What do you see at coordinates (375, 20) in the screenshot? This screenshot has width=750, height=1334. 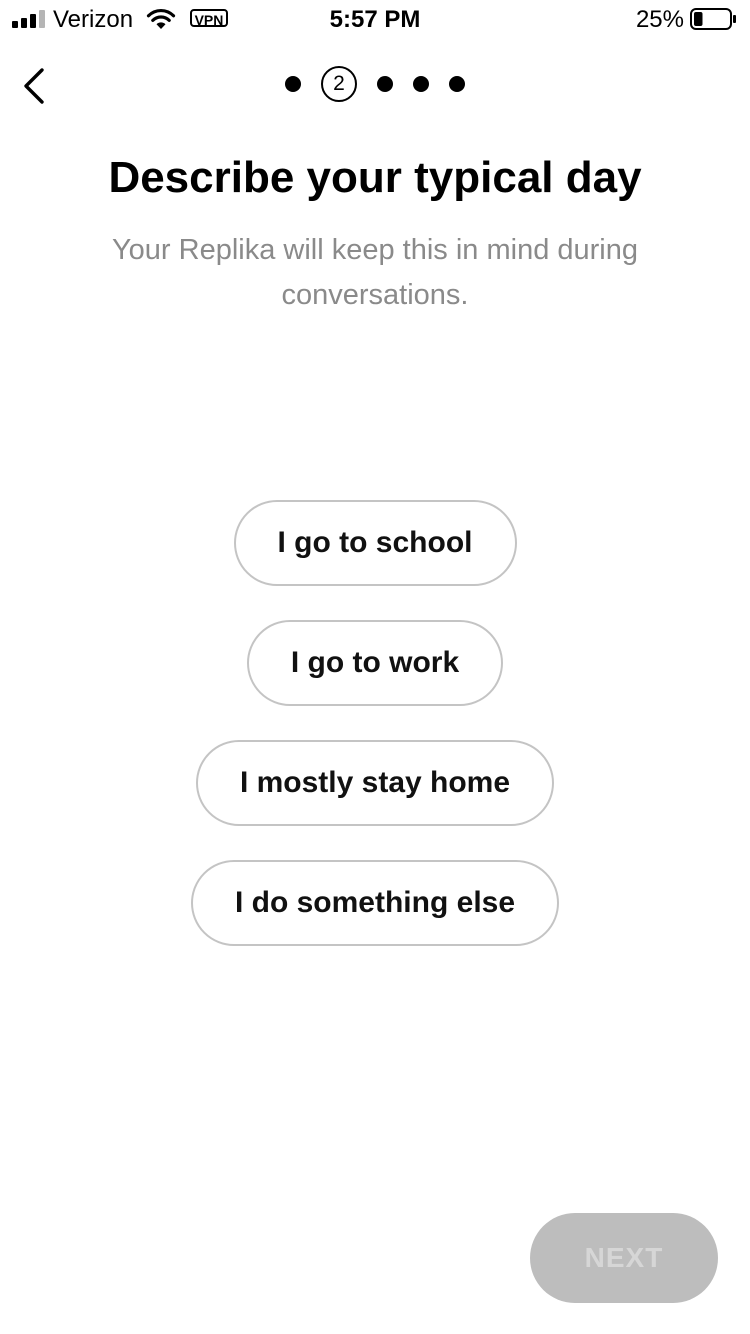 I see `status-bar: Verizon VPN 5:57 PM 25%` at bounding box center [375, 20].